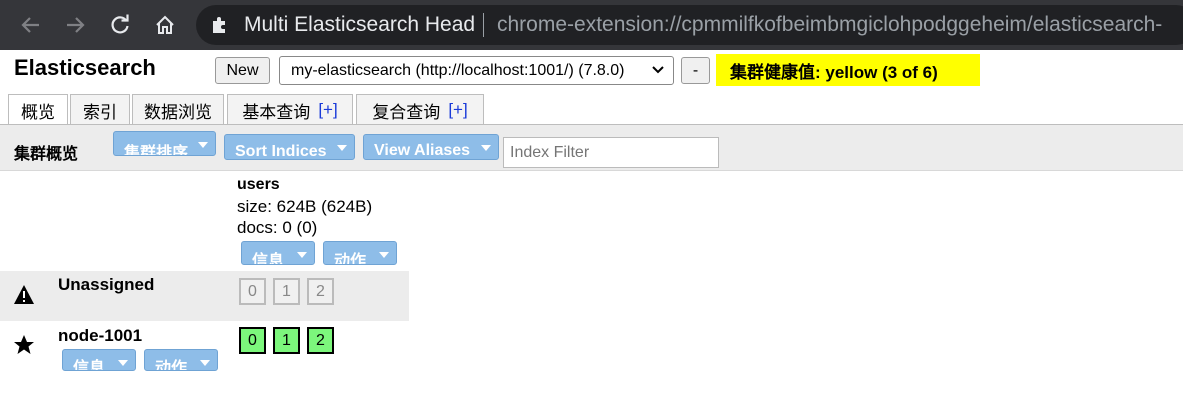  What do you see at coordinates (156, 150) in the screenshot?
I see `sort-cluster-label: 集群排序` at bounding box center [156, 150].